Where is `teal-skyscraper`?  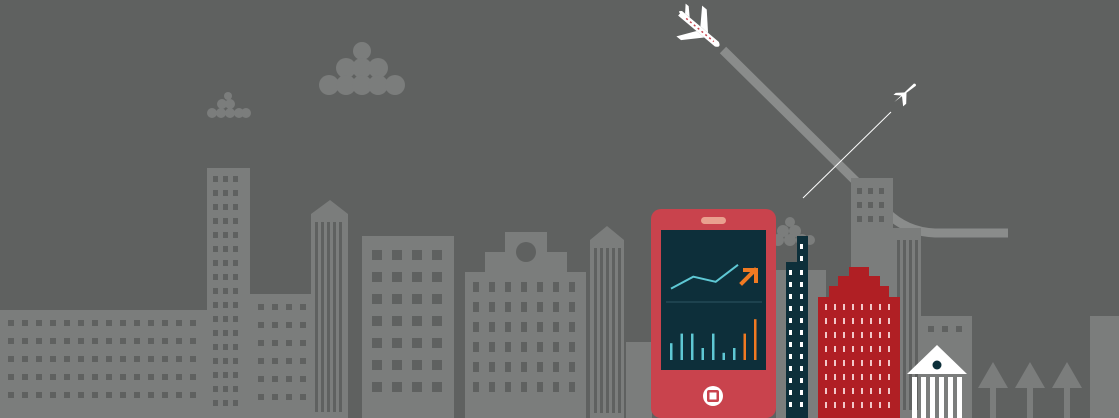
teal-skyscraper is located at coordinates (797, 327).